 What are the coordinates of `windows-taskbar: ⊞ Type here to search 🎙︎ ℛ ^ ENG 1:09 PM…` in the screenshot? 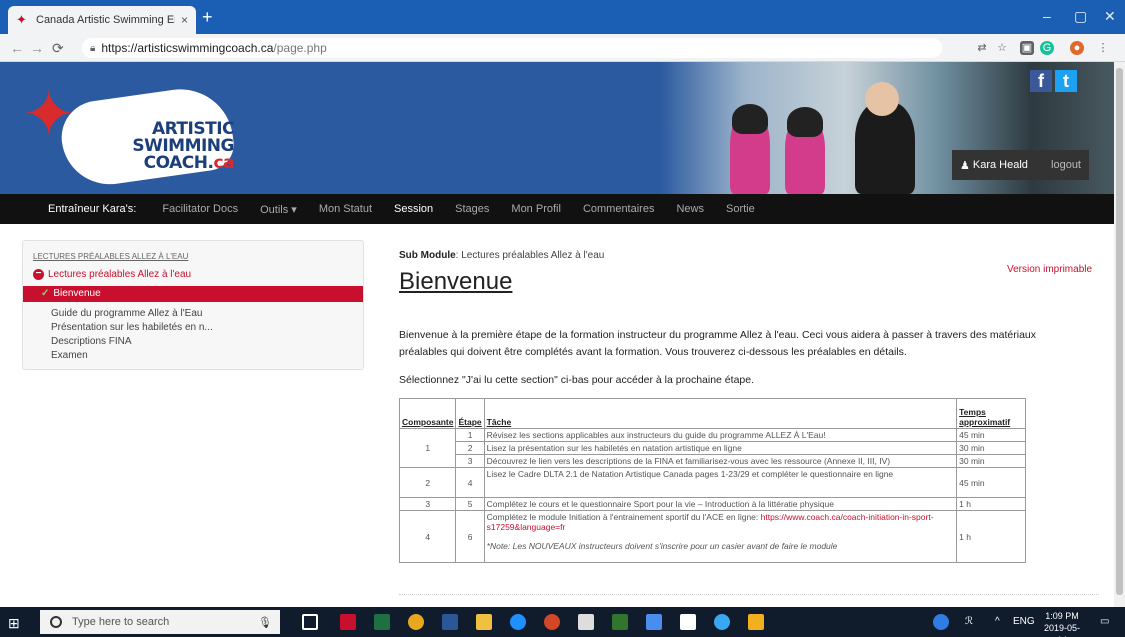 It's located at (562, 622).